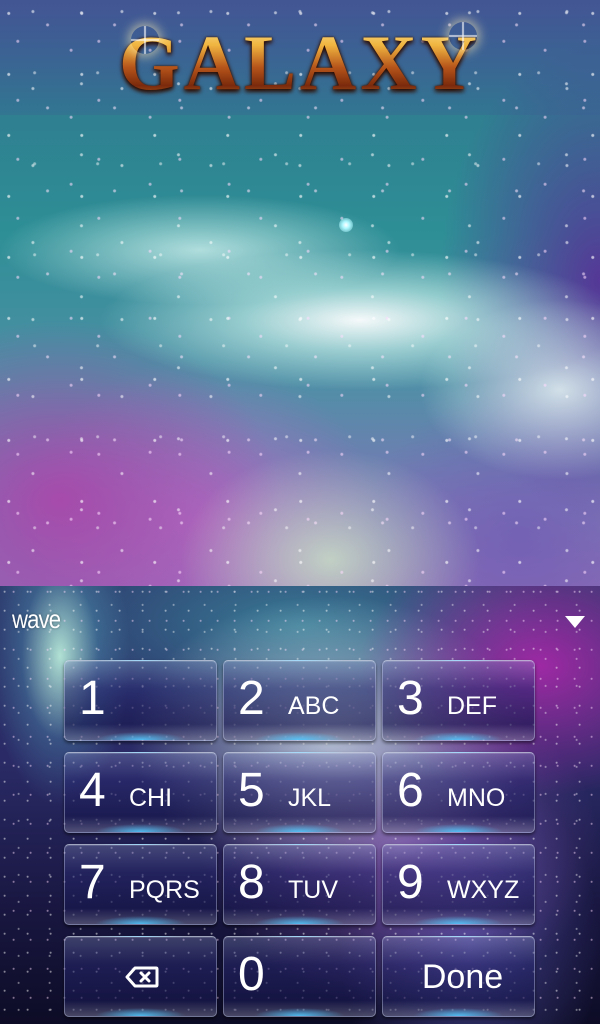  I want to click on chevron-down-icon, so click(575, 622).